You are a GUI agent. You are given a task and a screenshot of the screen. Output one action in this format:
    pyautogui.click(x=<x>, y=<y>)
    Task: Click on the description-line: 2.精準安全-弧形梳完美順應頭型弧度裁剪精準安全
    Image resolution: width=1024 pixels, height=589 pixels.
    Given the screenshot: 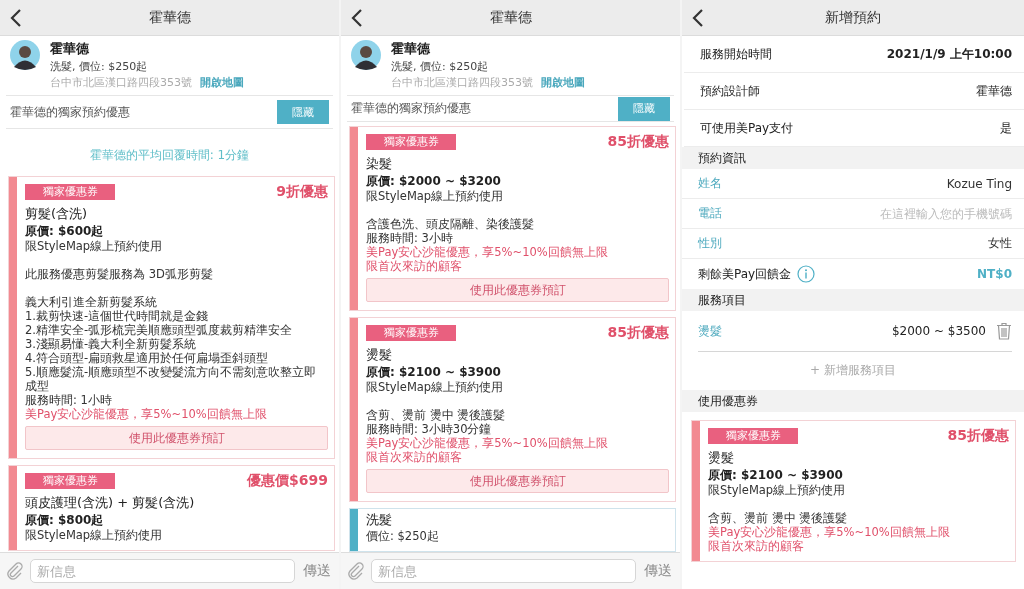 What is the action you would take?
    pyautogui.click(x=159, y=330)
    